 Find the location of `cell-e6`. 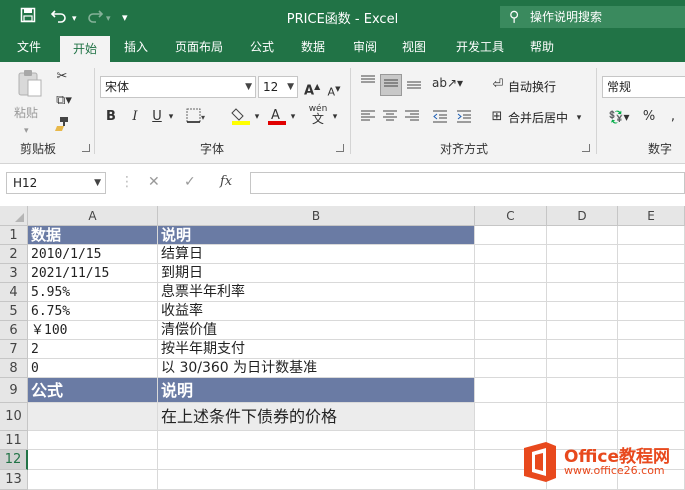

cell-e6 is located at coordinates (651, 330).